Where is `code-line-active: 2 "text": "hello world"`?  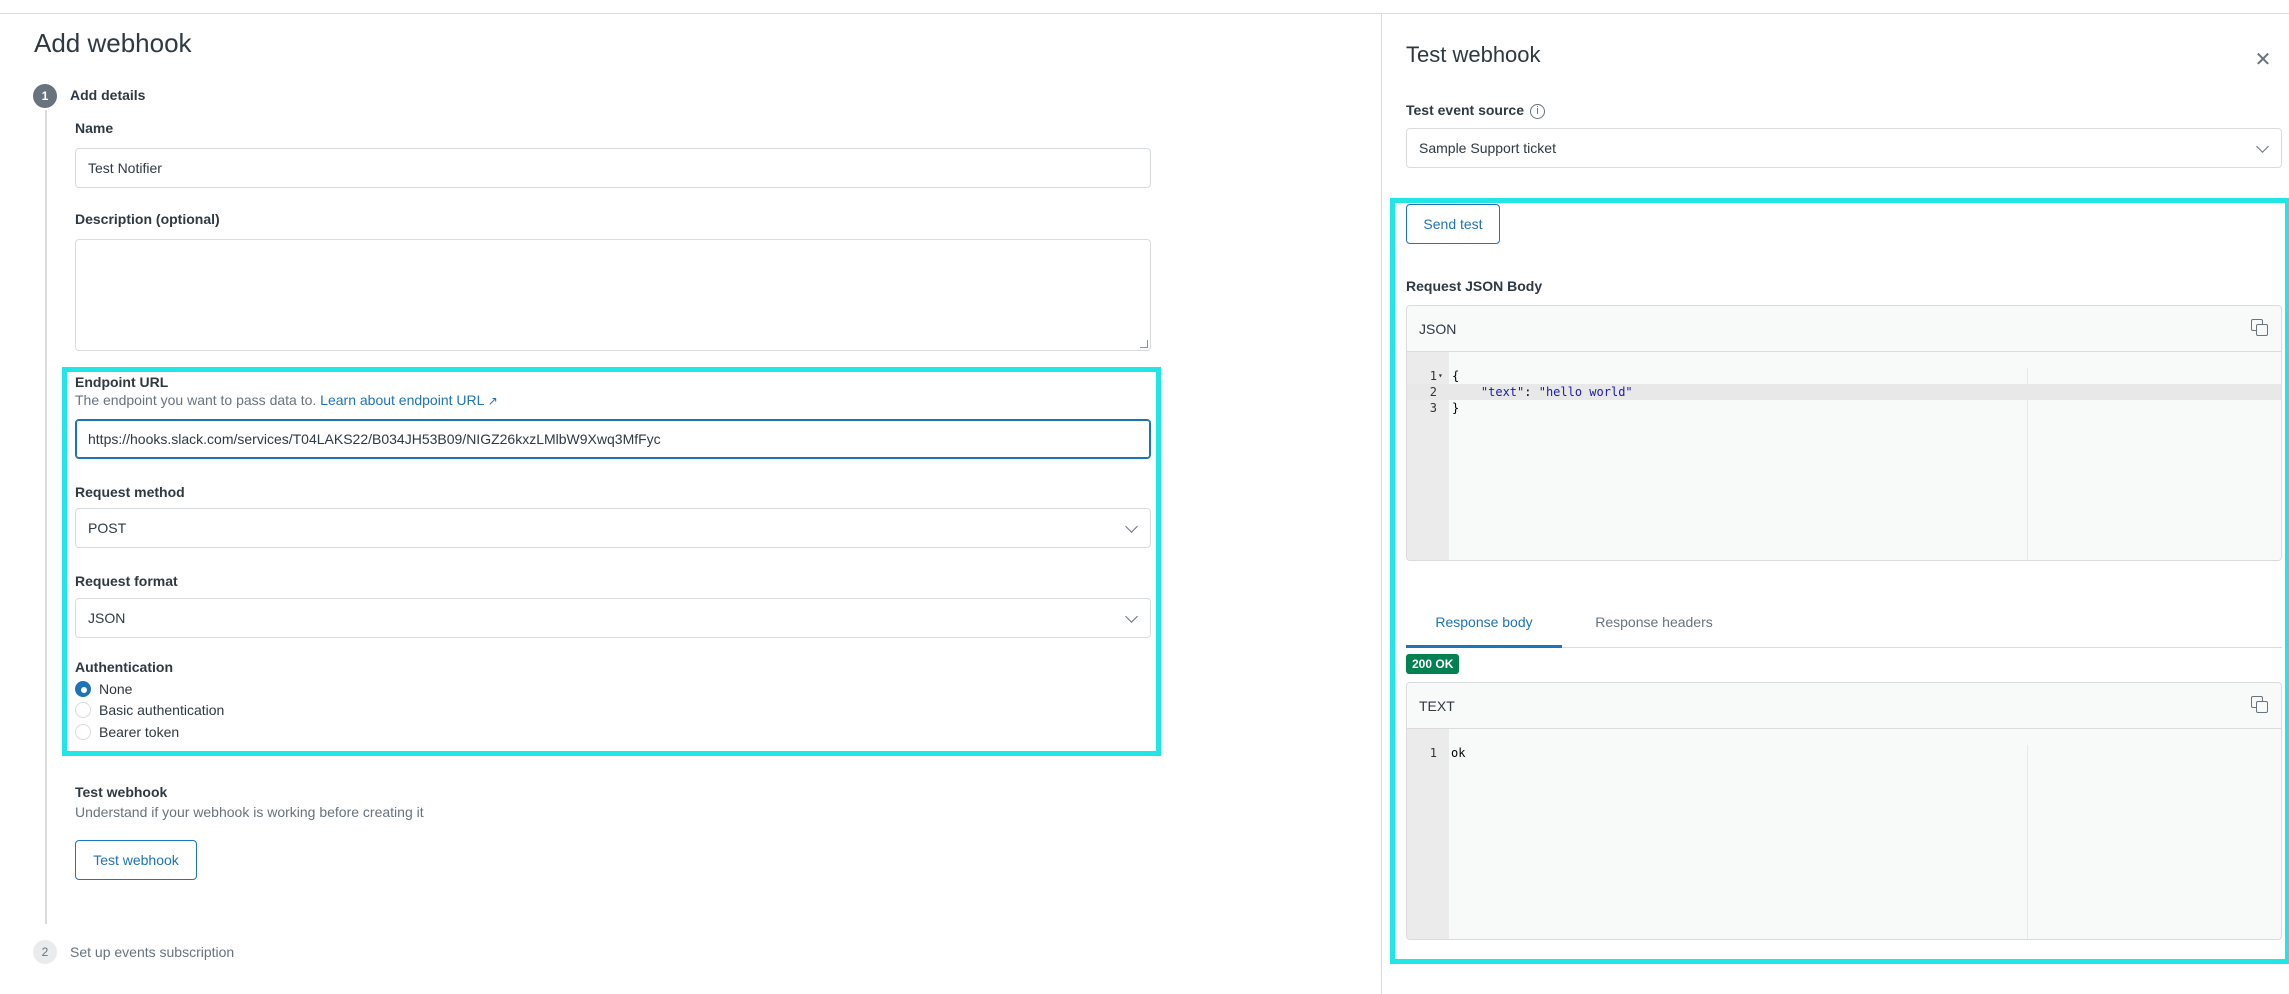 code-line-active: 2 "text": "hello world" is located at coordinates (1844, 392).